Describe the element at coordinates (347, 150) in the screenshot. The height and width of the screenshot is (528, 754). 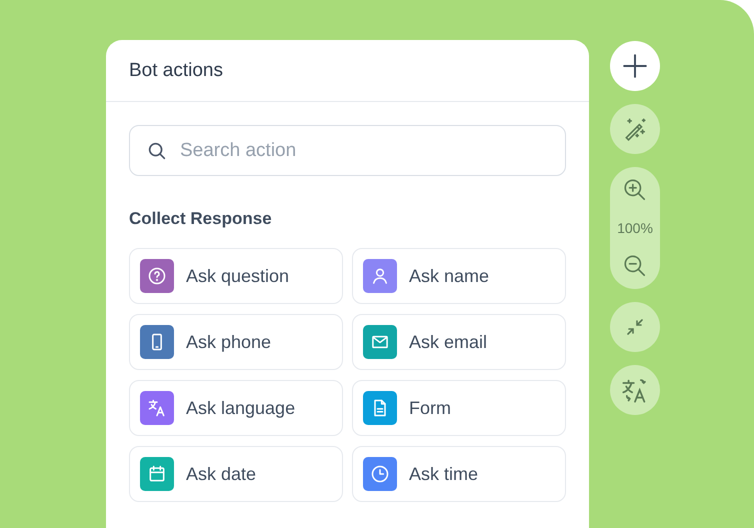
I see `search-field: Search action` at that location.